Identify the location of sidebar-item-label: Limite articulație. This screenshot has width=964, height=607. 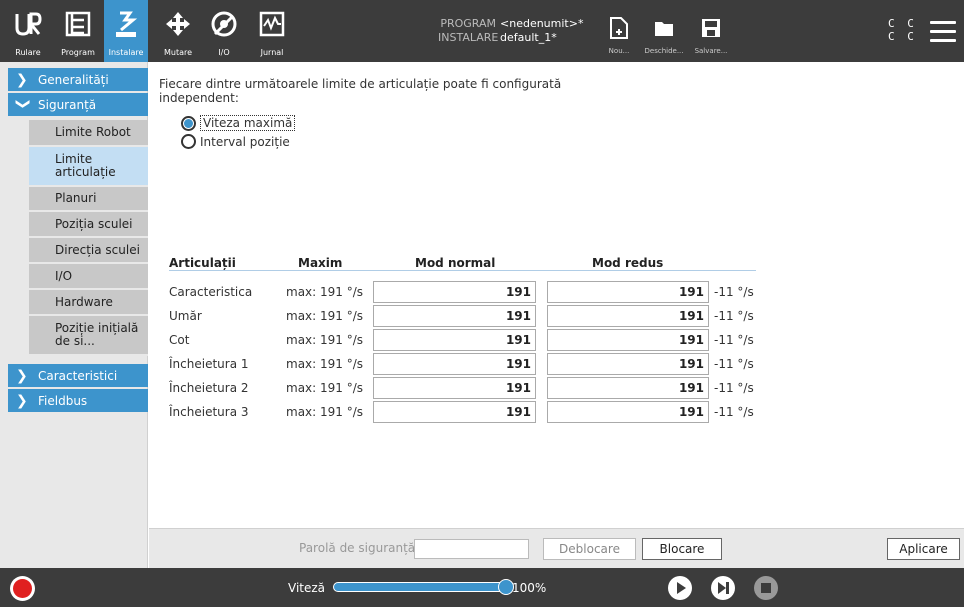
(85, 165).